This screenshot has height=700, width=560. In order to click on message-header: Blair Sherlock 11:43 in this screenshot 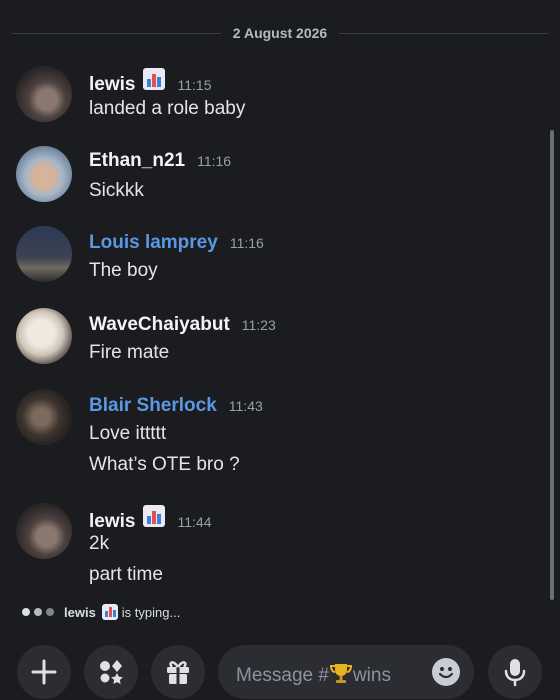, I will do `click(176, 406)`.